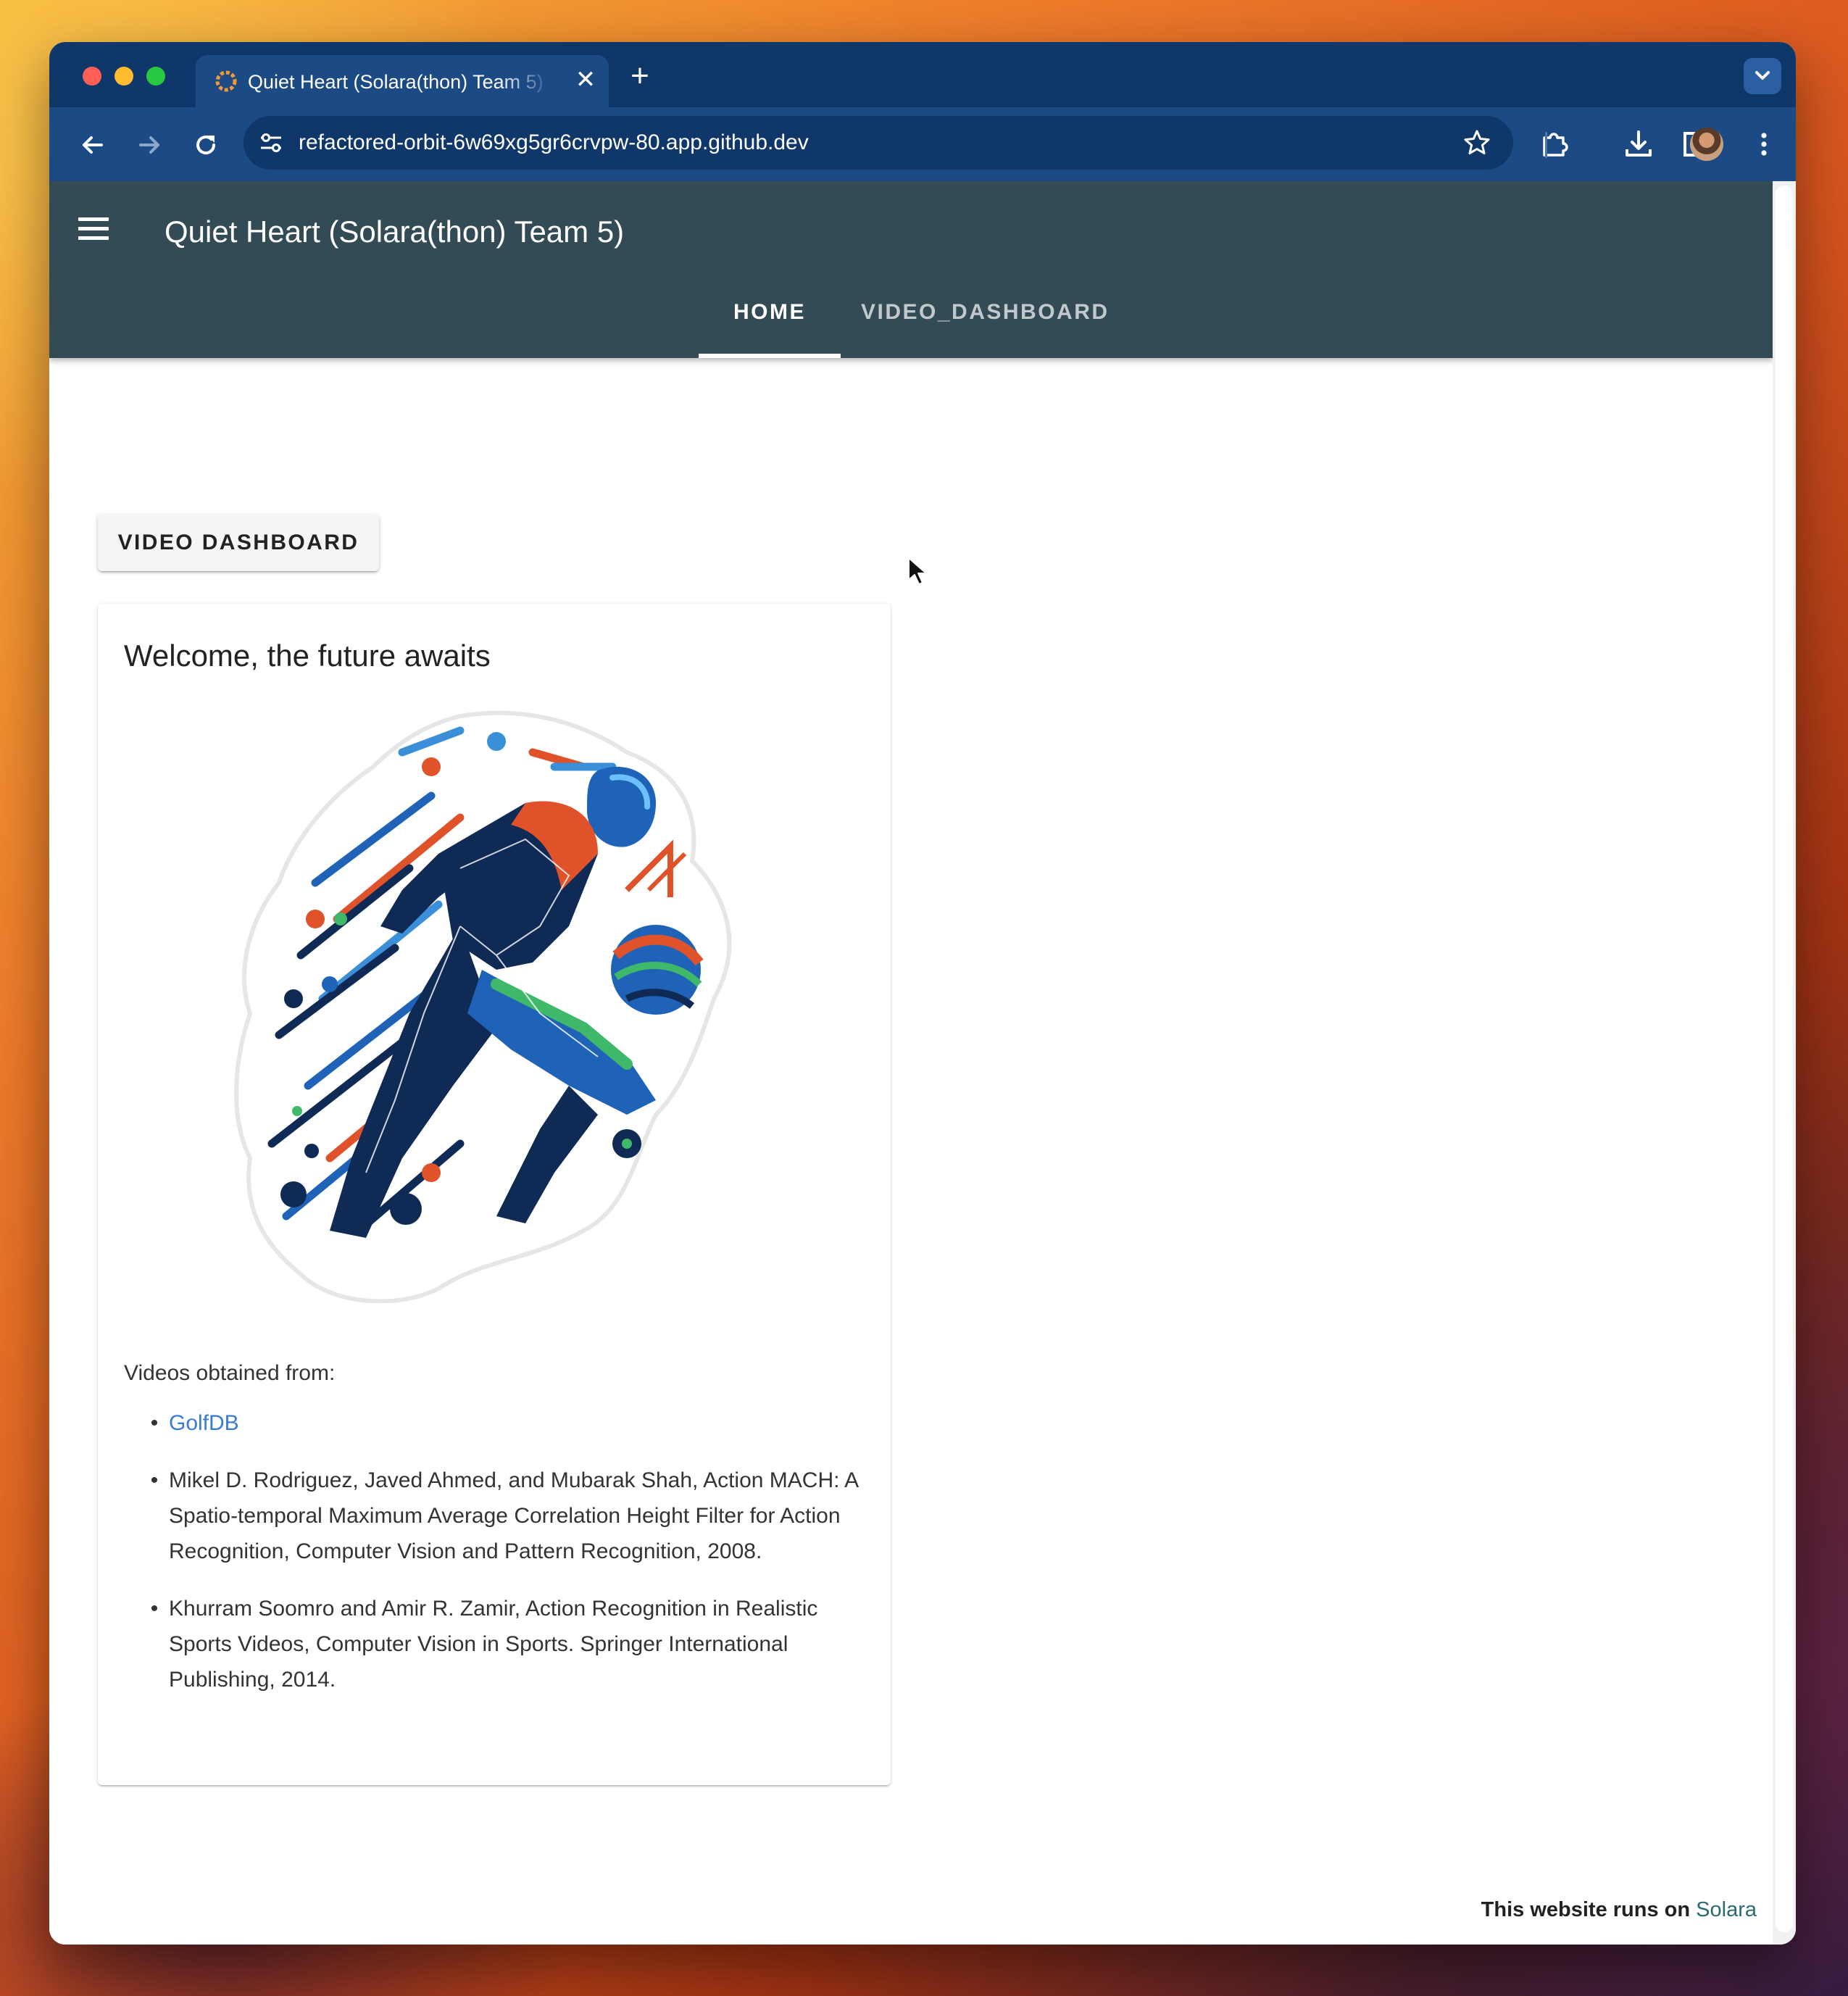 The image size is (1848, 1996). What do you see at coordinates (1726, 1909) in the screenshot?
I see `solara-link: Solara` at bounding box center [1726, 1909].